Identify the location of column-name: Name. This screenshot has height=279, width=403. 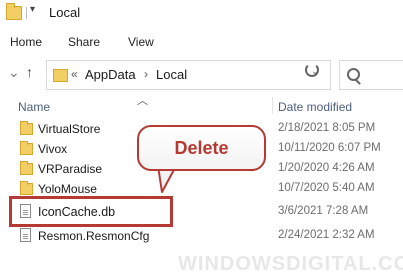
(34, 107).